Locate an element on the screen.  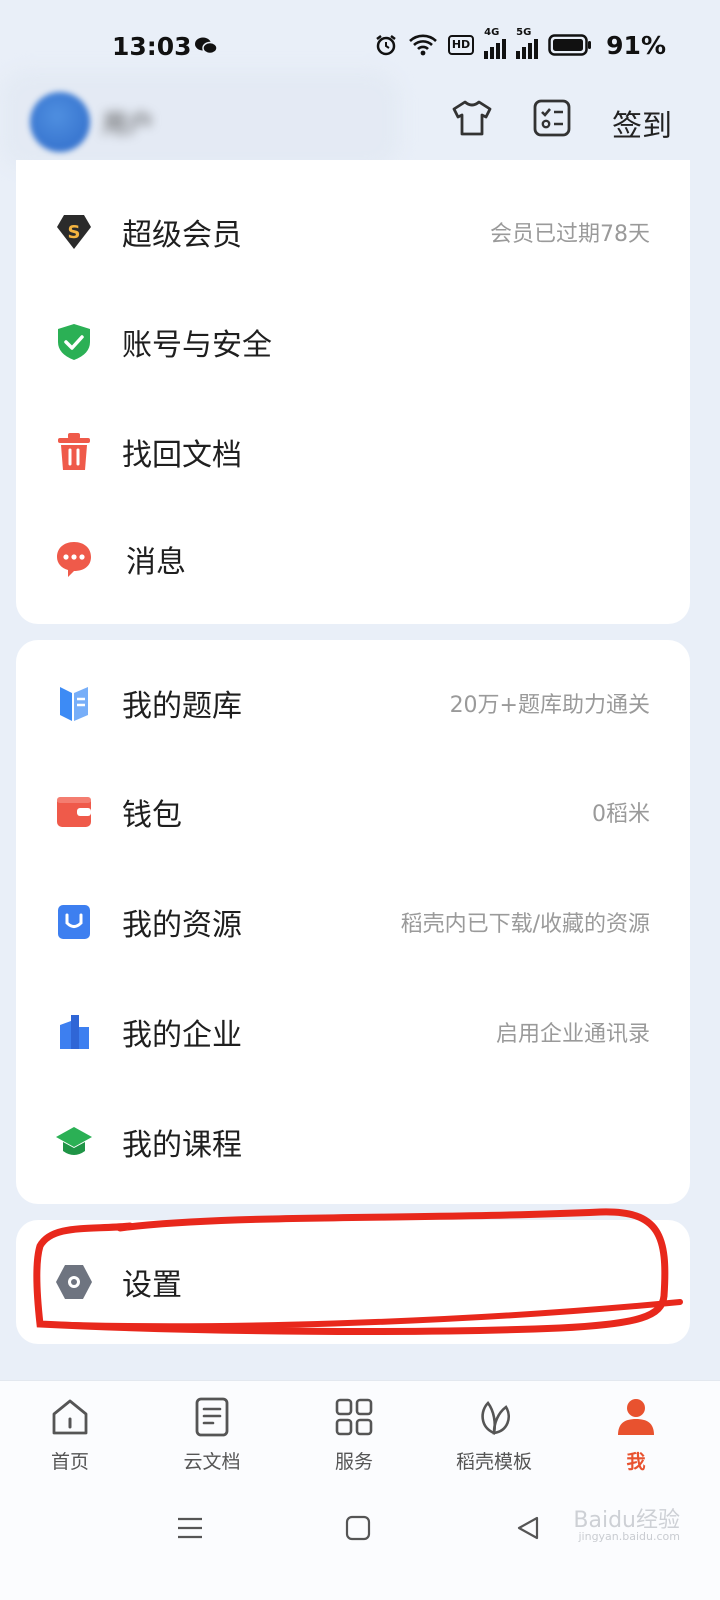
menu-label: 消息 is located at coordinates (156, 562).